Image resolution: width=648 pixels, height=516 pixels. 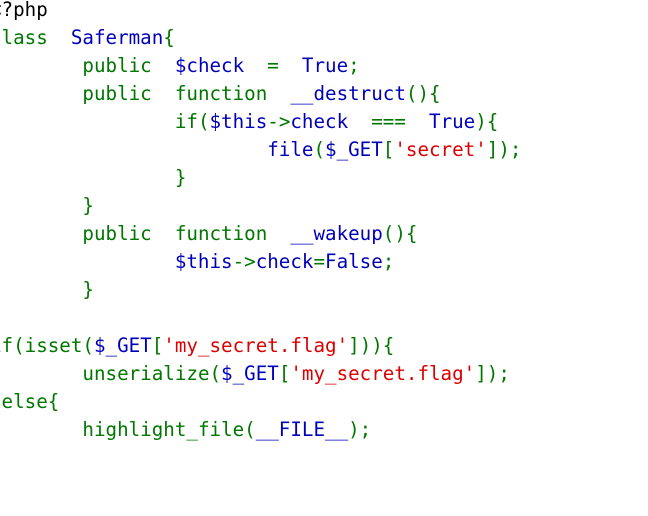 What do you see at coordinates (319, 149) in the screenshot?
I see `code-token-keyword: (` at bounding box center [319, 149].